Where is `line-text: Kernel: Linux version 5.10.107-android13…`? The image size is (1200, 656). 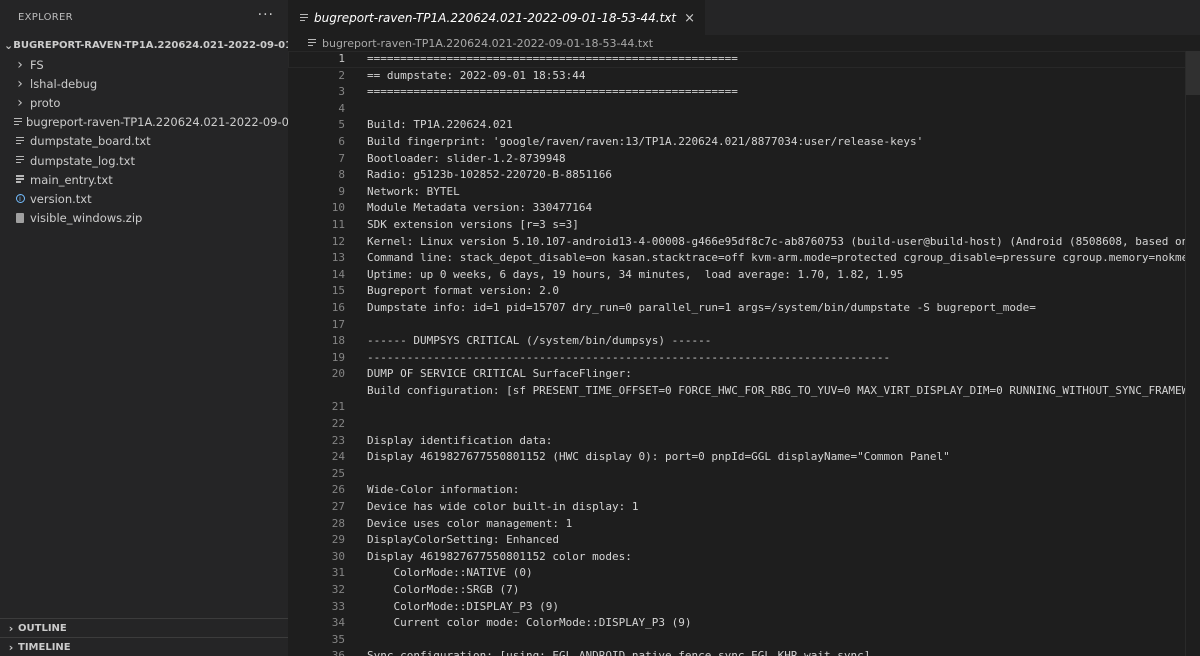 line-text: Kernel: Linux version 5.10.107-android13… is located at coordinates (778, 241).